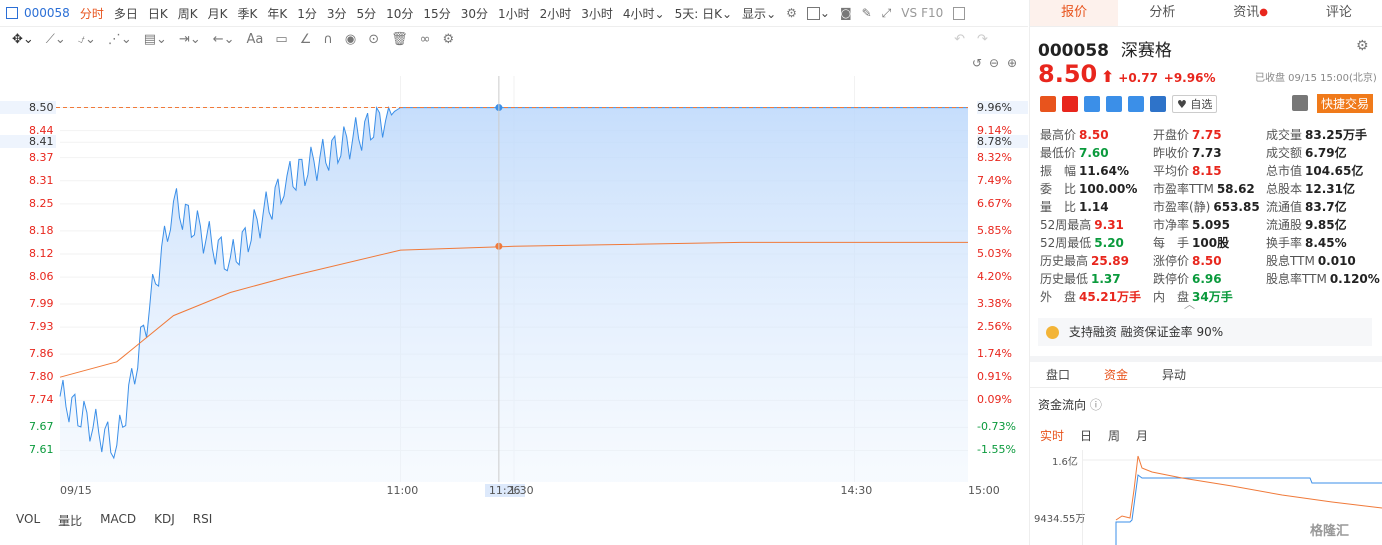 This screenshot has width=1382, height=545. I want to click on hot-icon, so click(1070, 104).